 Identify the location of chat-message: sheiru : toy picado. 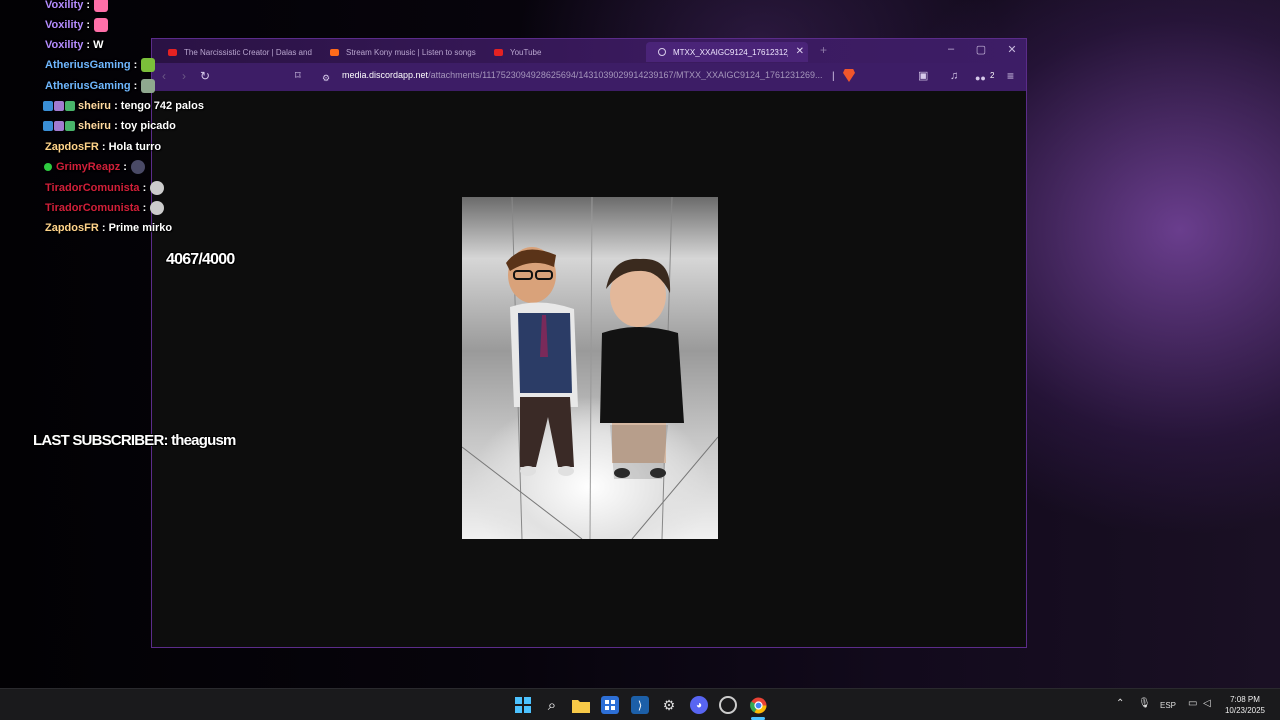
(109, 126).